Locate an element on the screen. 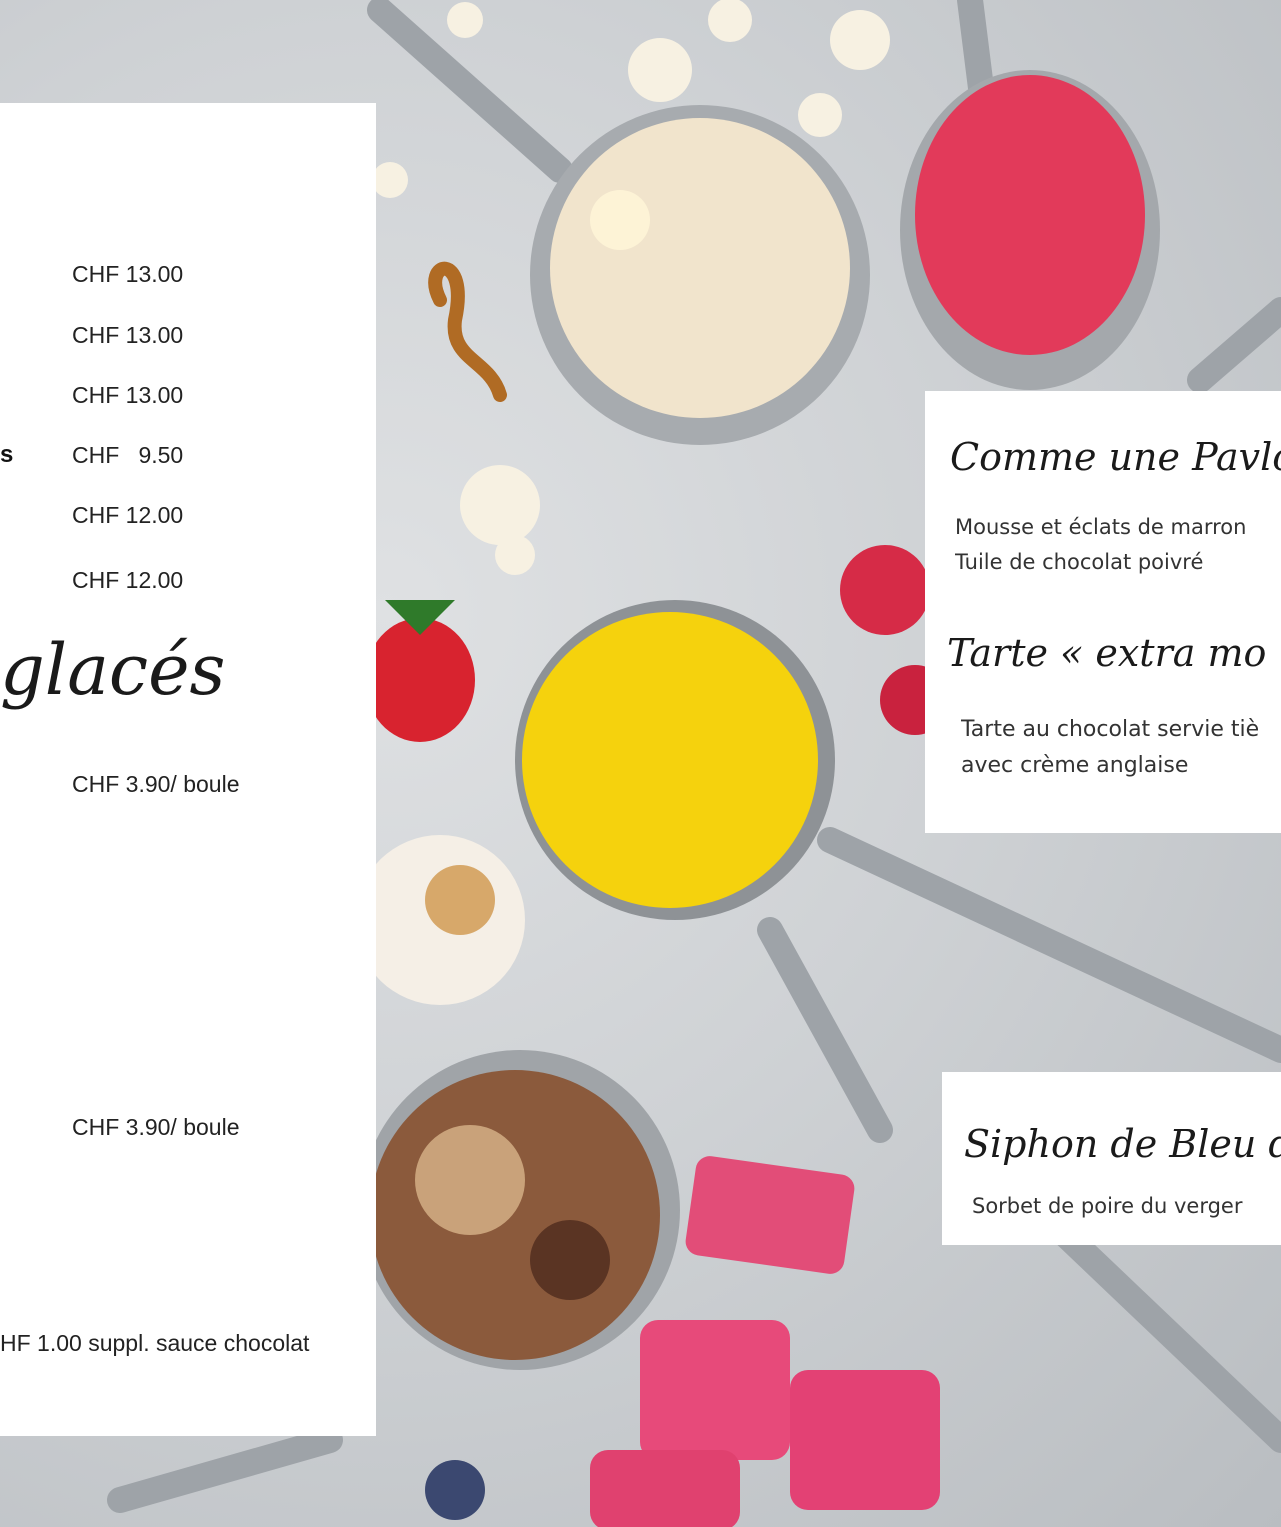  price-1: CHF 13.00 is located at coordinates (128, 274).